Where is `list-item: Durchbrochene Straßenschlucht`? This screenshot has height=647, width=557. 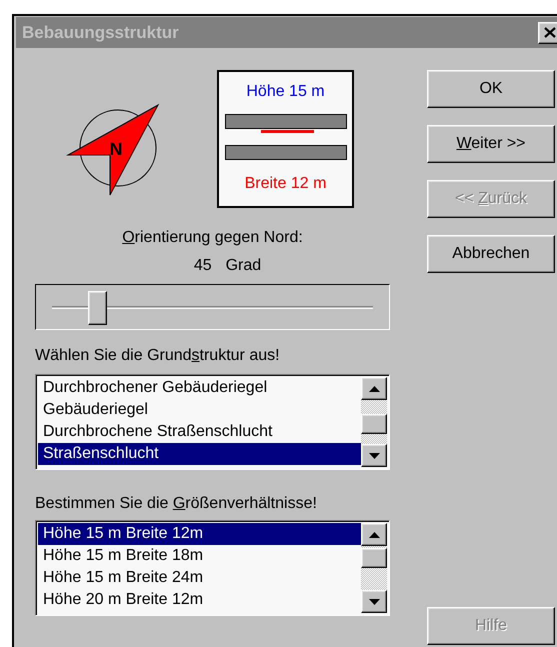 list-item: Durchbrochene Straßenschlucht is located at coordinates (199, 432).